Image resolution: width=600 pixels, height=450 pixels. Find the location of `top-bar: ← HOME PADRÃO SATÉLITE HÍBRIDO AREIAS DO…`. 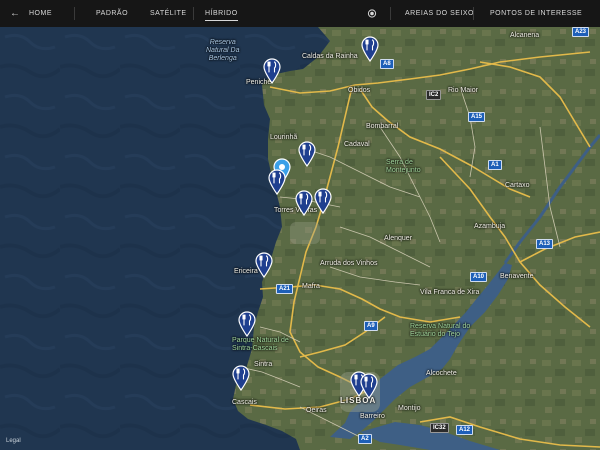

top-bar: ← HOME PADRÃO SATÉLITE HÍBRIDO AREIAS DO… is located at coordinates (300, 13).